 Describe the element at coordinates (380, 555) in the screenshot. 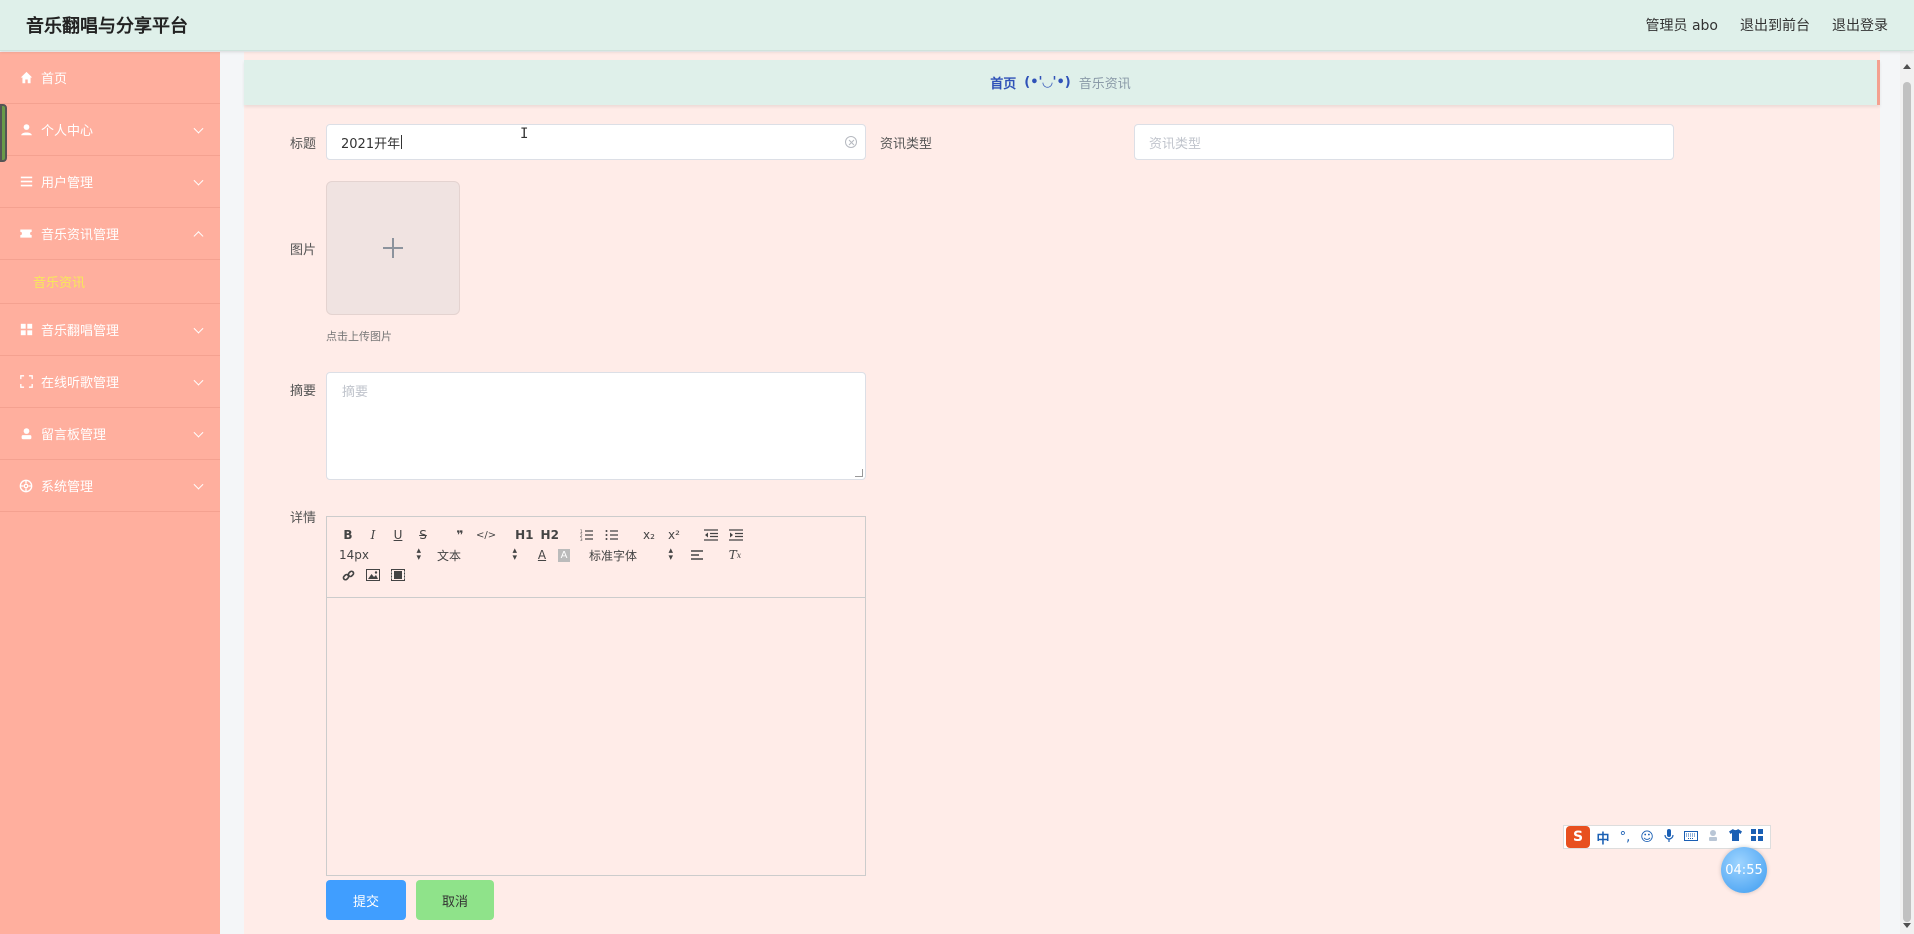

I see `font-size-select: 14px ▴ ▾` at that location.